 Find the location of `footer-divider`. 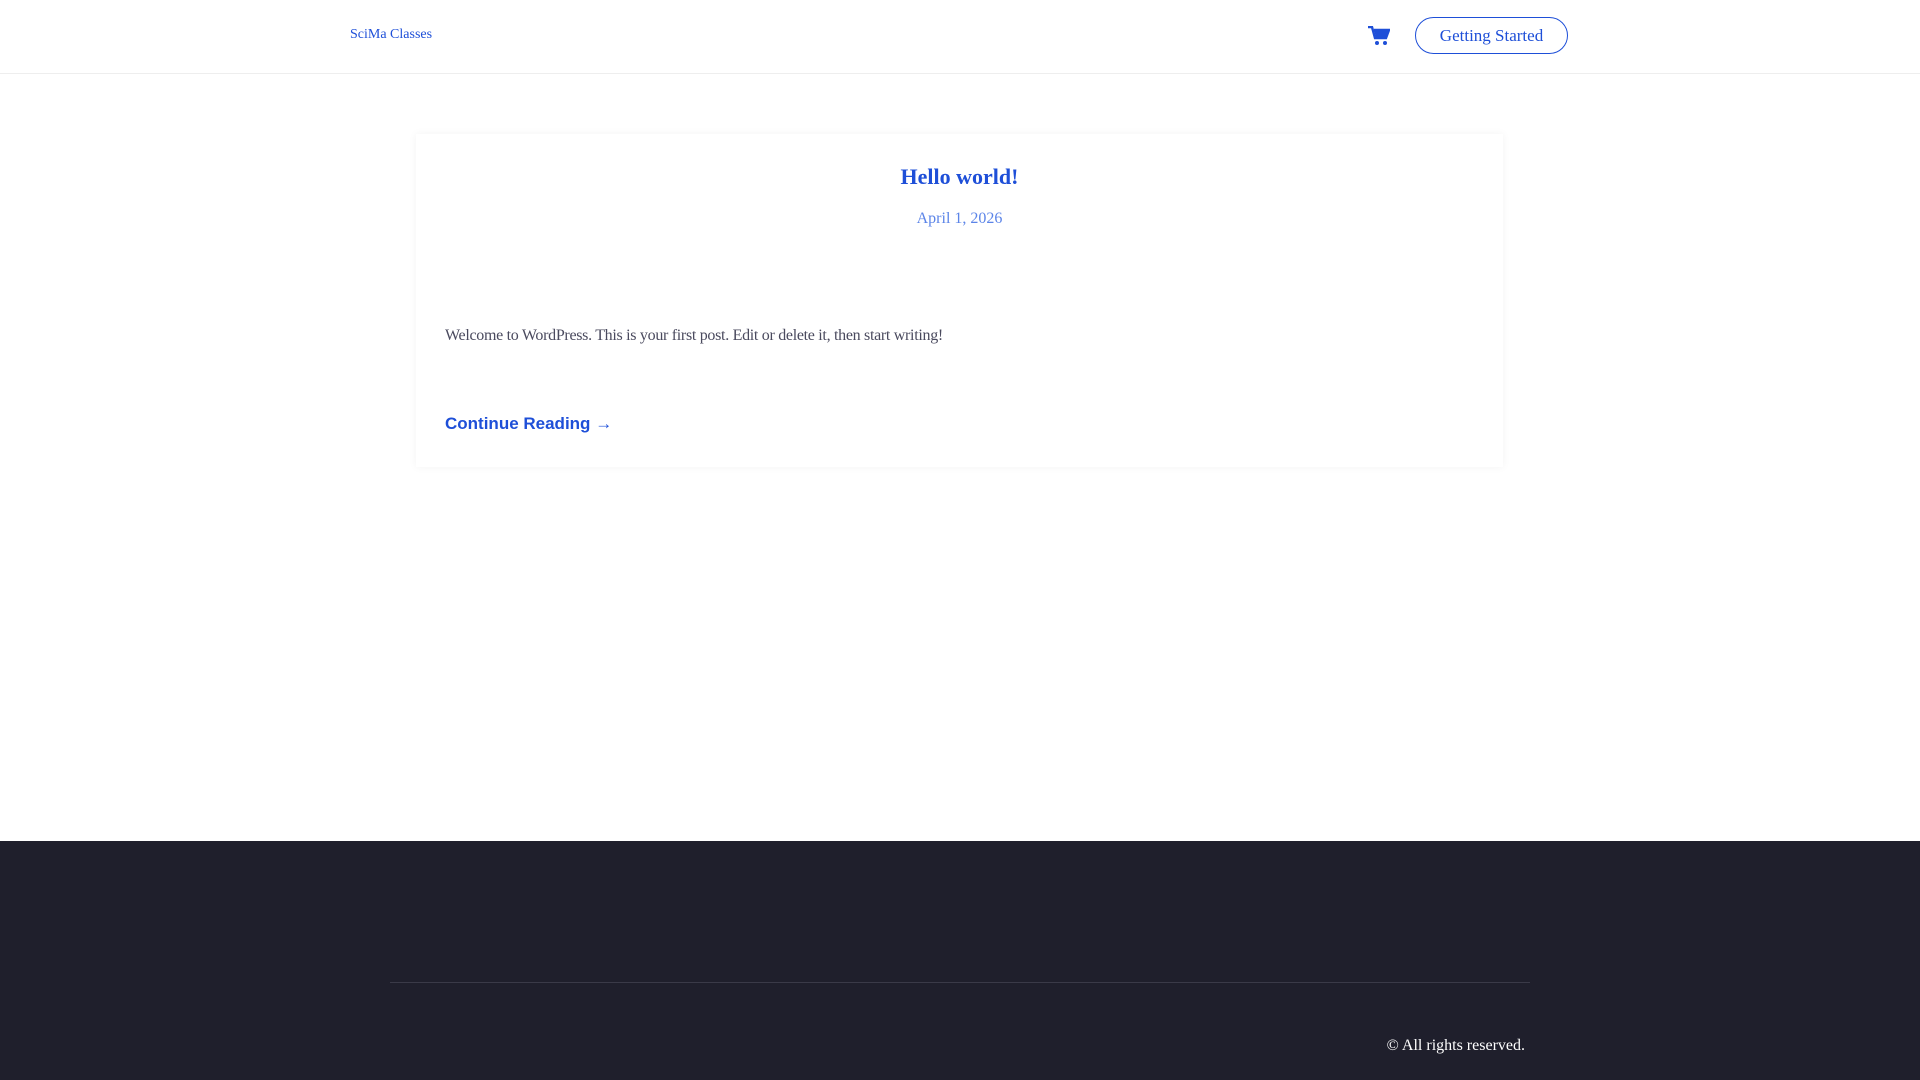

footer-divider is located at coordinates (960, 982).